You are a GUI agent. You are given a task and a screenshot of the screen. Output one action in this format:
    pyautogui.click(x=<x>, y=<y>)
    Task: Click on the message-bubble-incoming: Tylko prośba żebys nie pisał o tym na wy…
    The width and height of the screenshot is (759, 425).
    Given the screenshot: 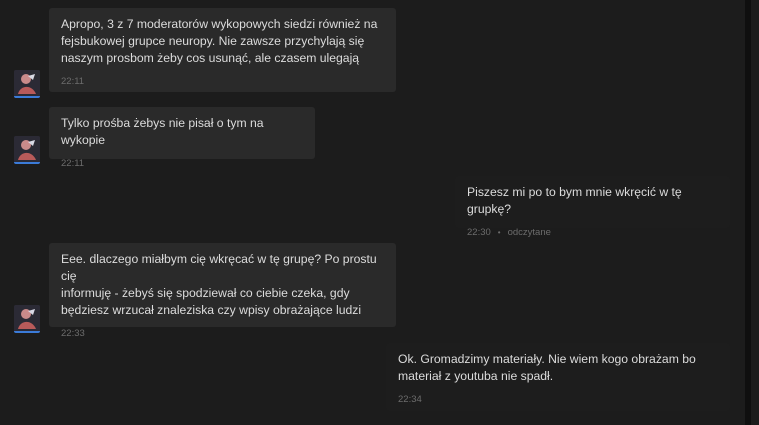 What is the action you would take?
    pyautogui.click(x=182, y=138)
    